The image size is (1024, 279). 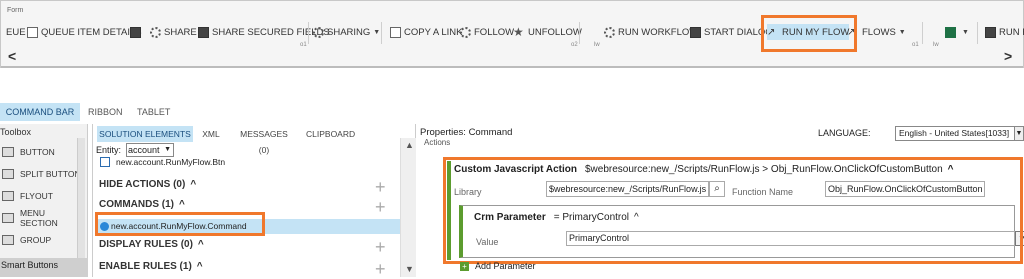 I want to click on tab-clipboard: CLIPBOARD, so click(x=330, y=134).